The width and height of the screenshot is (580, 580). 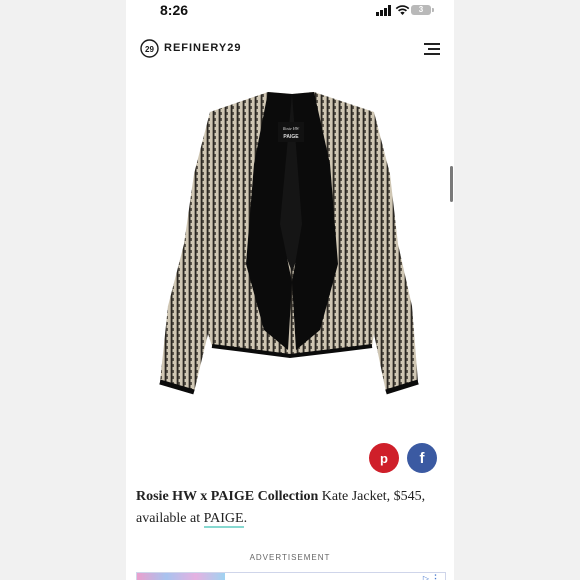 I want to click on pinterest-share-button: p, so click(x=384, y=458).